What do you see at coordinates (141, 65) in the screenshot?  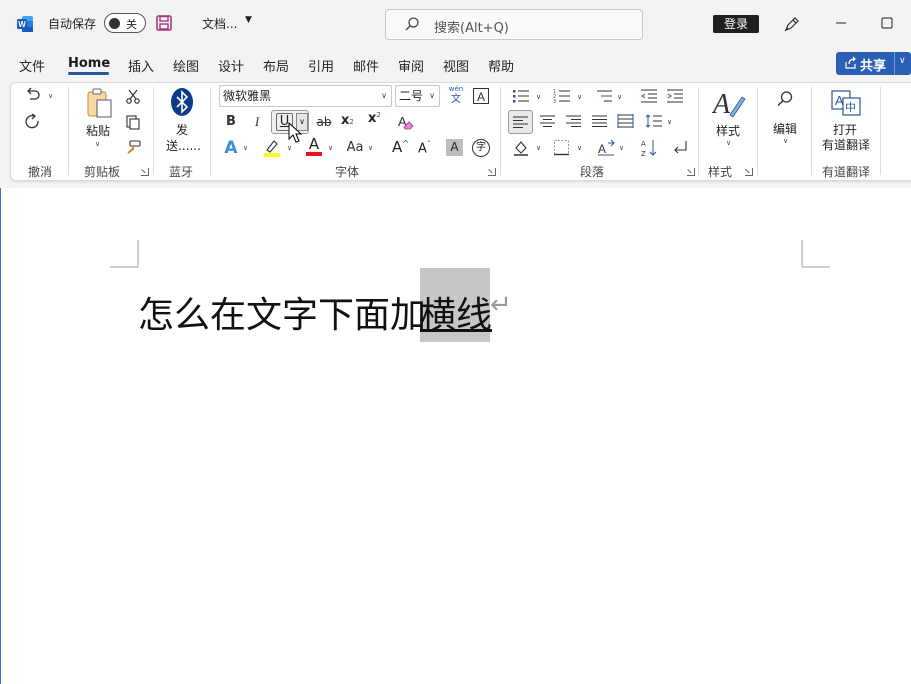 I see `tab-insert: 插入` at bounding box center [141, 65].